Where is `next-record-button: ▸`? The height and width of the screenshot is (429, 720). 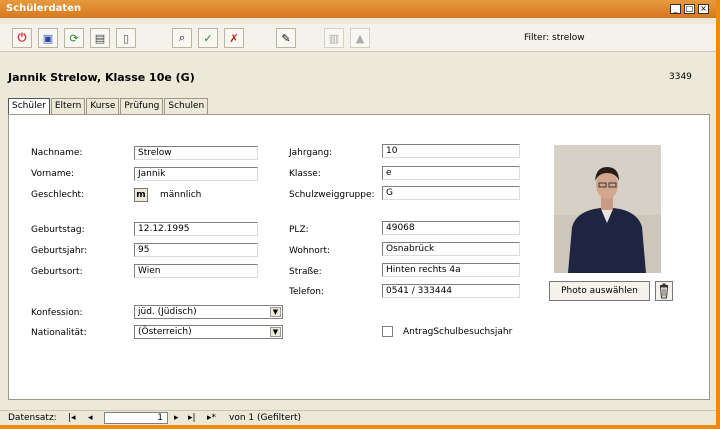 next-record-button: ▸ is located at coordinates (176, 418).